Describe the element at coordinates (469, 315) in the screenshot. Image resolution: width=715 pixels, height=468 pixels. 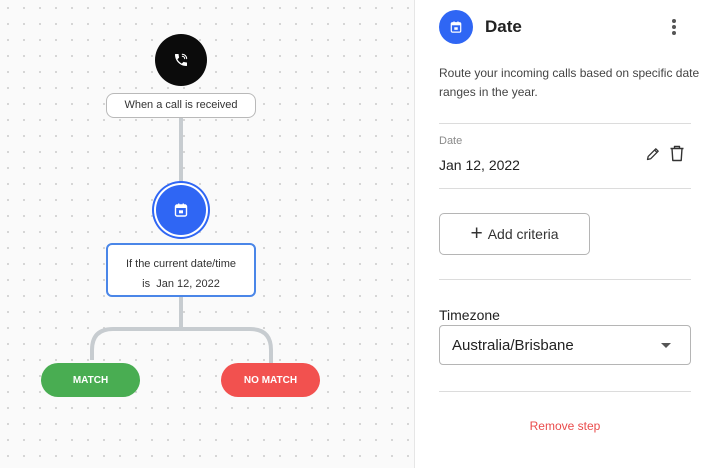
I see `timezone-label: Timezone` at that location.